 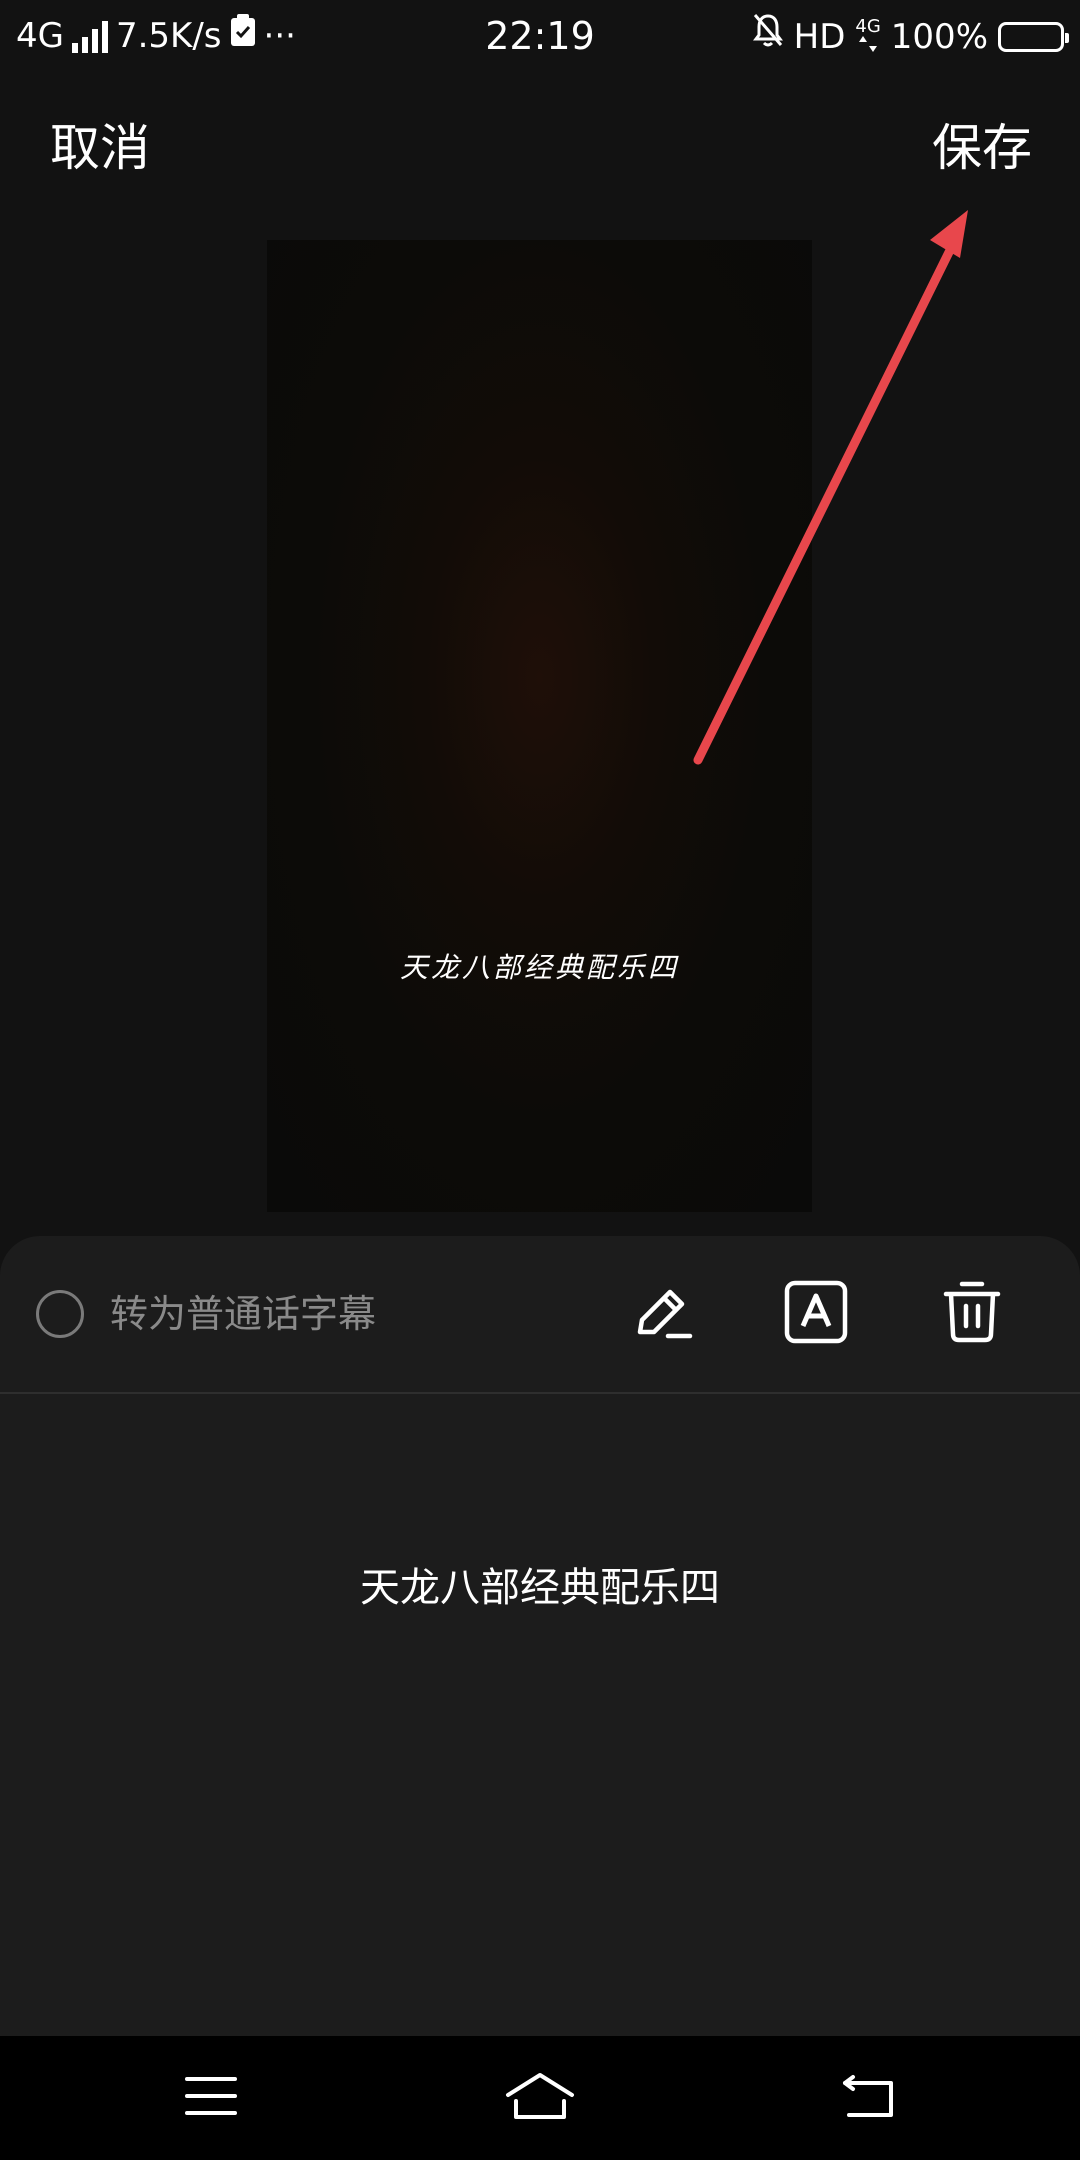 I want to click on status-bar: 4G 7.5K/s ··· 22:19 HD 4G 100%, so click(x=540, y=36).